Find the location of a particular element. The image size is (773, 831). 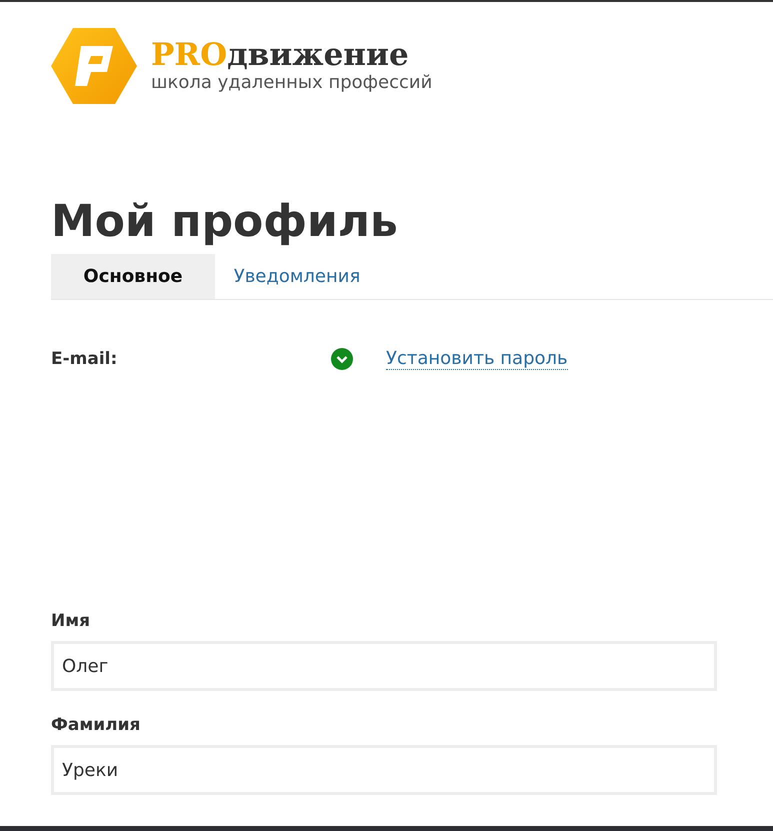

field-label: Имя is located at coordinates (71, 621).